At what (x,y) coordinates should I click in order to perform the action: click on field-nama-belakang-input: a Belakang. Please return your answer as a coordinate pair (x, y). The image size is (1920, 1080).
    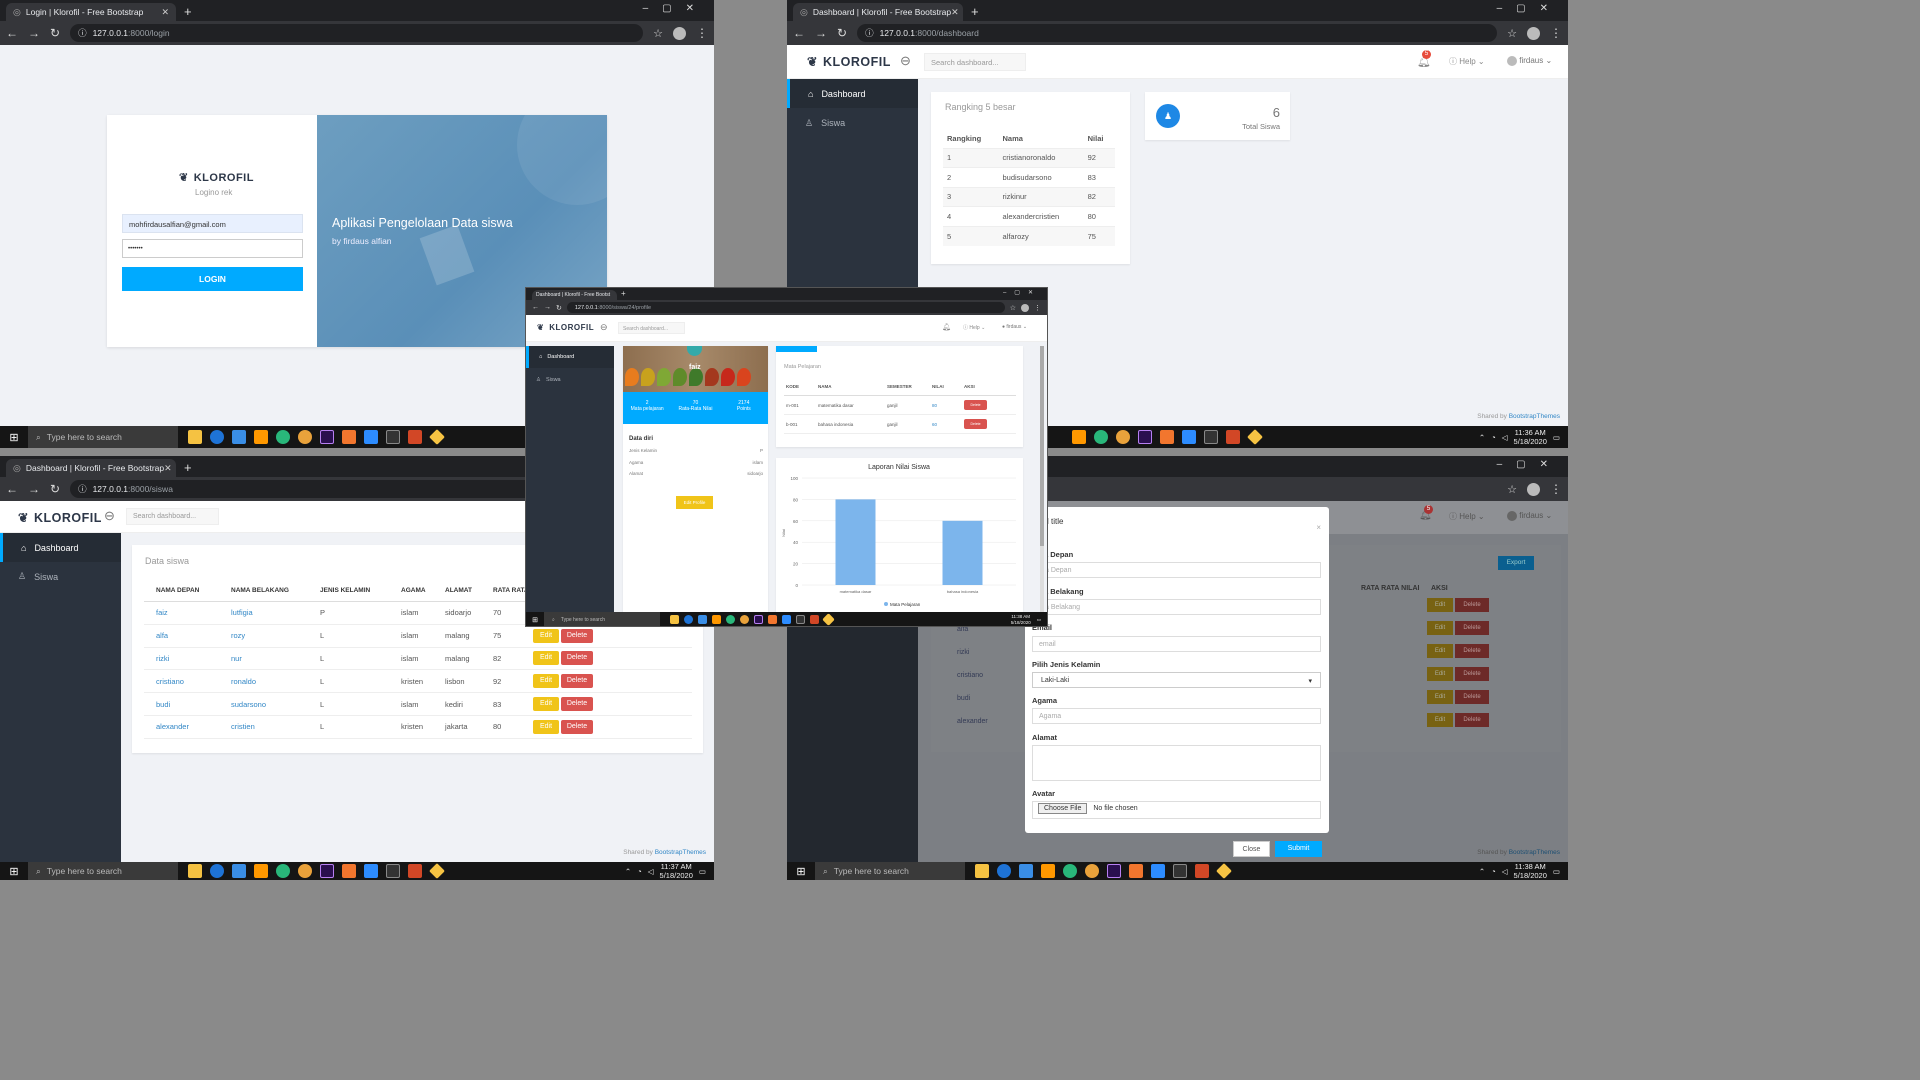
    Looking at the image, I should click on (1176, 607).